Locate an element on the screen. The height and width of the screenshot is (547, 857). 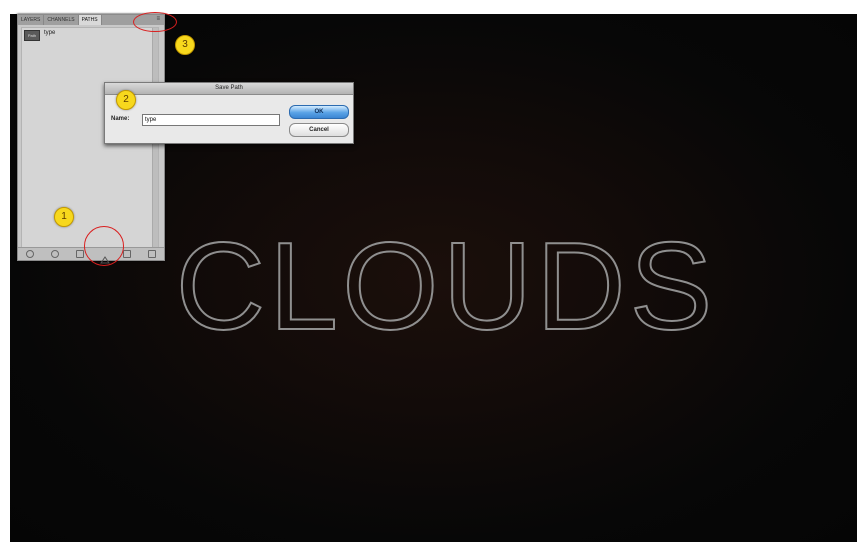
name-label: Name: is located at coordinates (120, 119).